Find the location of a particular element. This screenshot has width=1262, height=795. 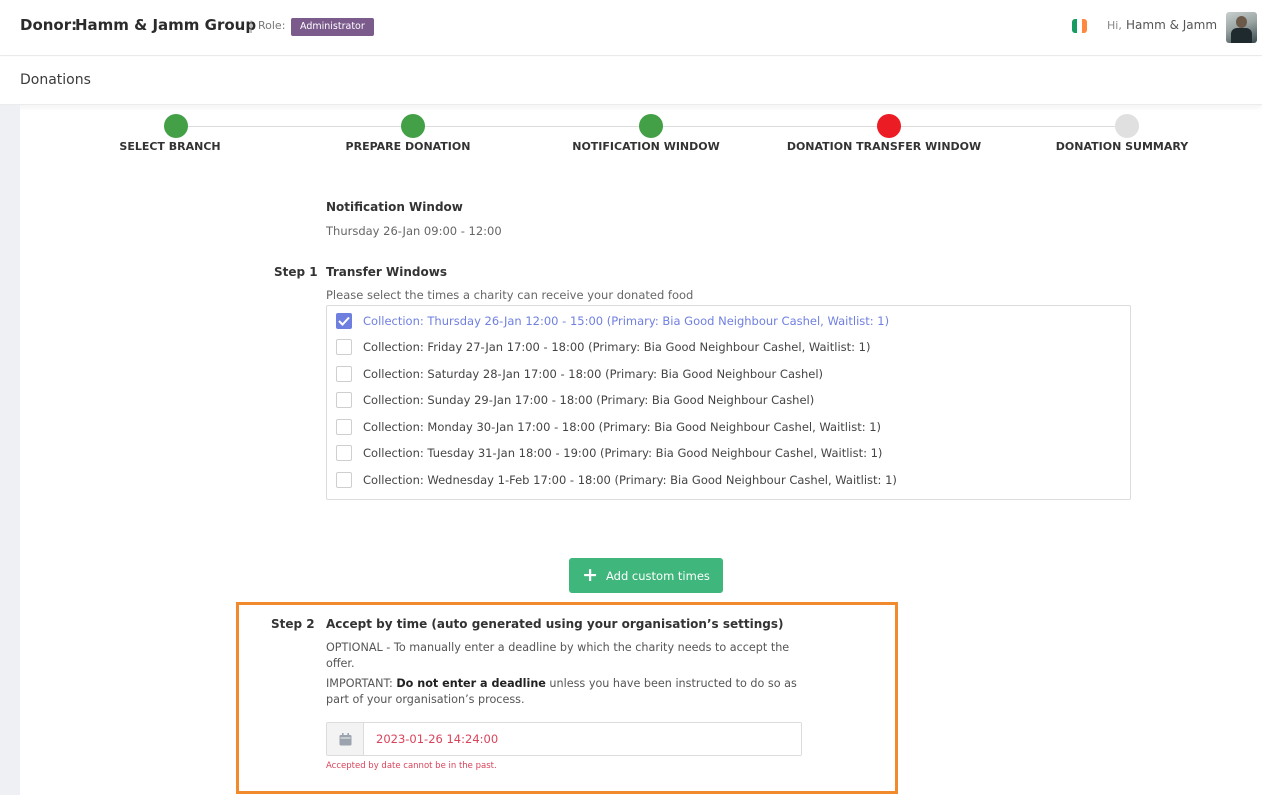

plus-icon: + is located at coordinates (590, 575).